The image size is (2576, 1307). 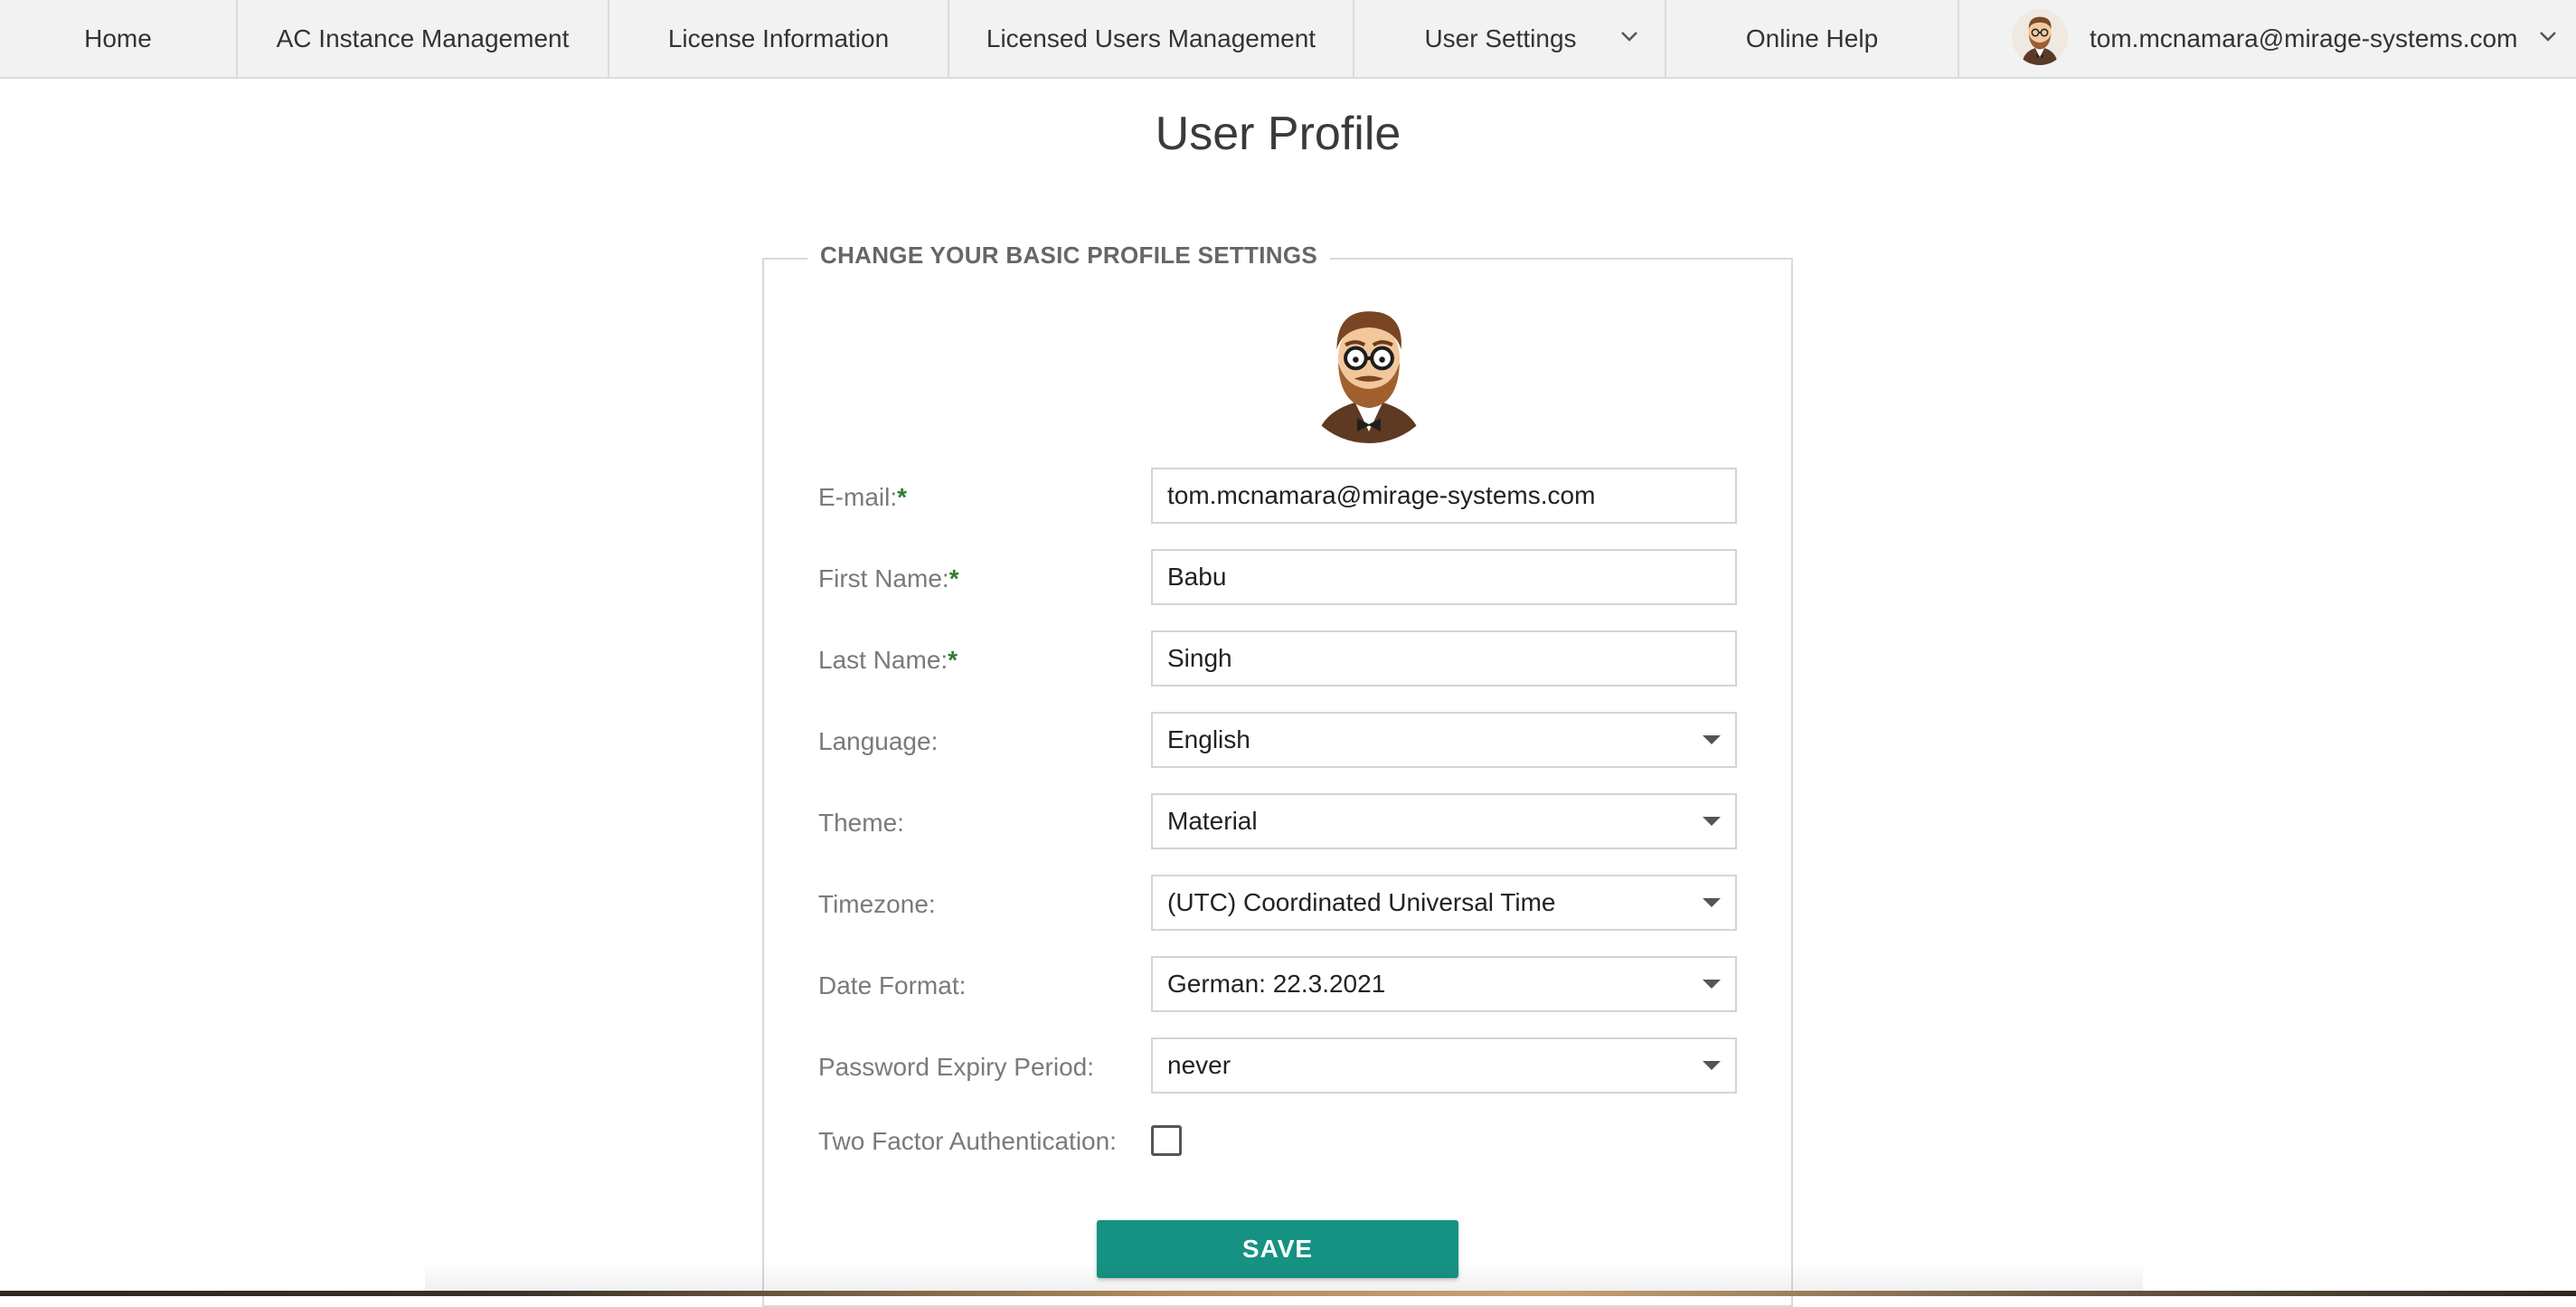 What do you see at coordinates (877, 904) in the screenshot?
I see `timezone-label: Timezone:` at bounding box center [877, 904].